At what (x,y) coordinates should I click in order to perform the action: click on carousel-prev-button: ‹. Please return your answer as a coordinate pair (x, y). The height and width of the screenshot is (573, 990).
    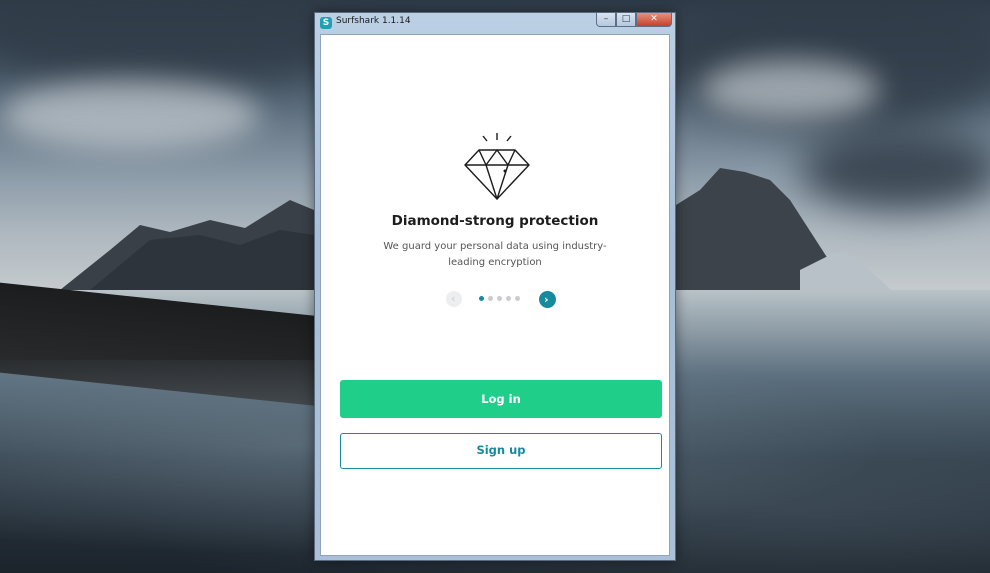
    Looking at the image, I should click on (454, 299).